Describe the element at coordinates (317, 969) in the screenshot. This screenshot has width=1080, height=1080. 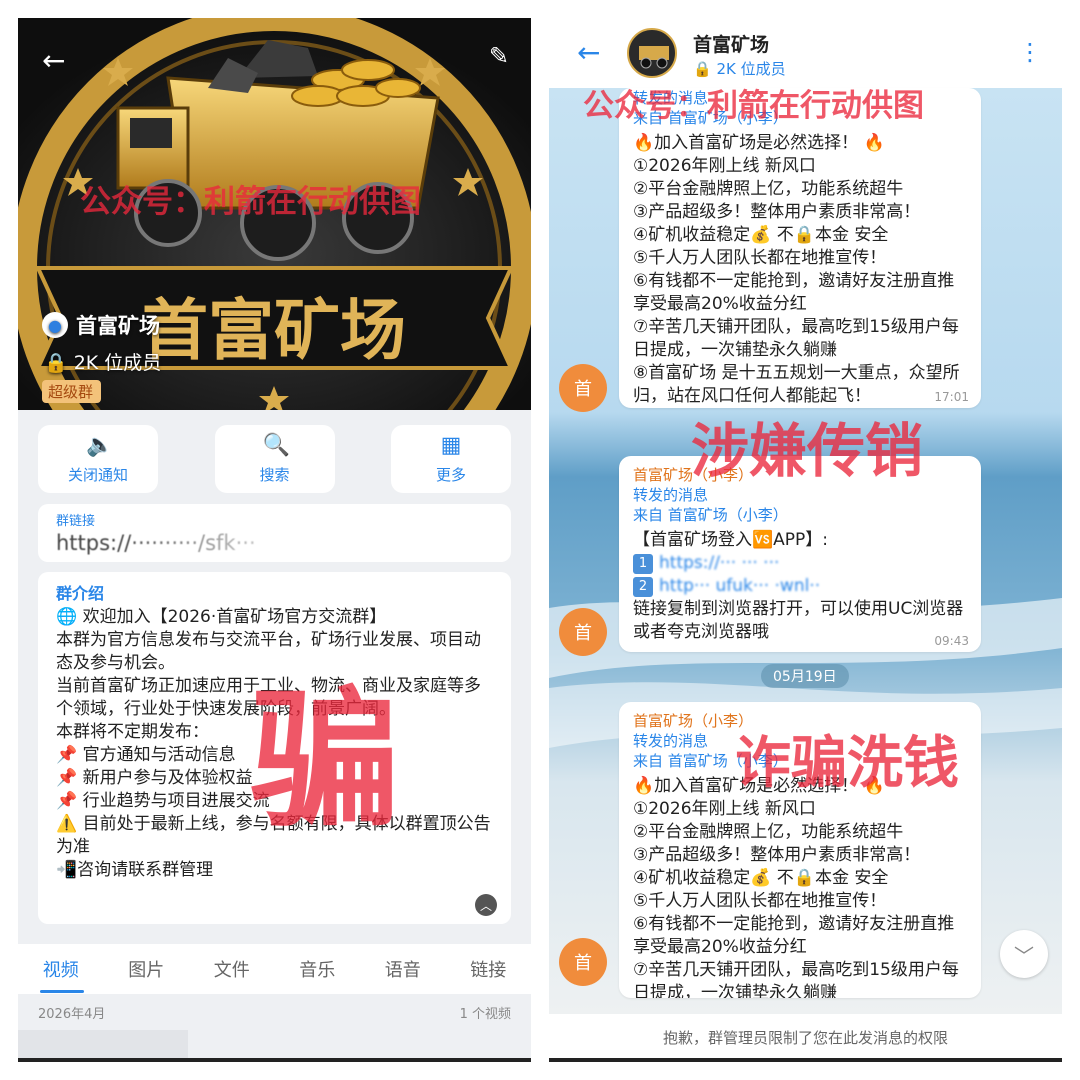
I see `tab-music: 音乐` at that location.